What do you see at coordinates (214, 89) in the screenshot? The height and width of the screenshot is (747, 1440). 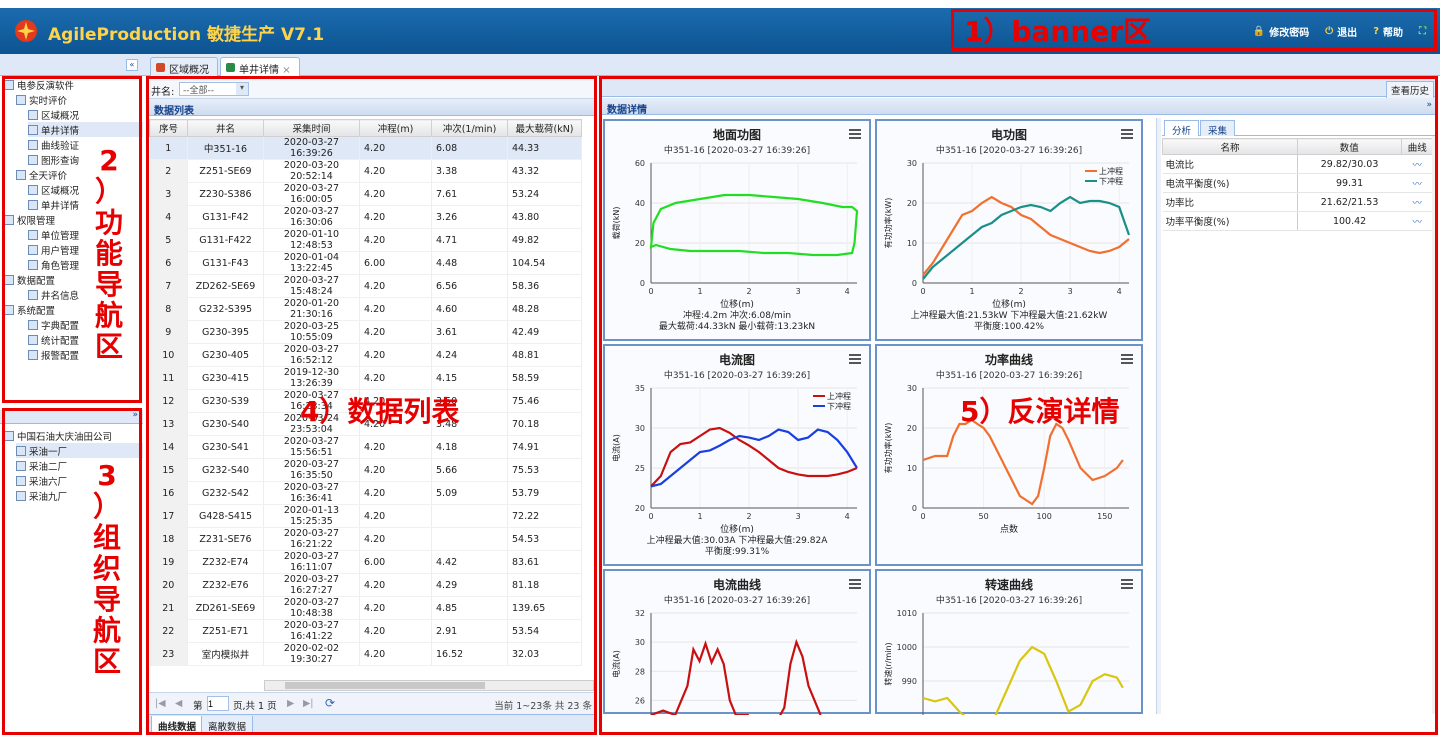 I see `well-filter-select: ▾ --全部--` at bounding box center [214, 89].